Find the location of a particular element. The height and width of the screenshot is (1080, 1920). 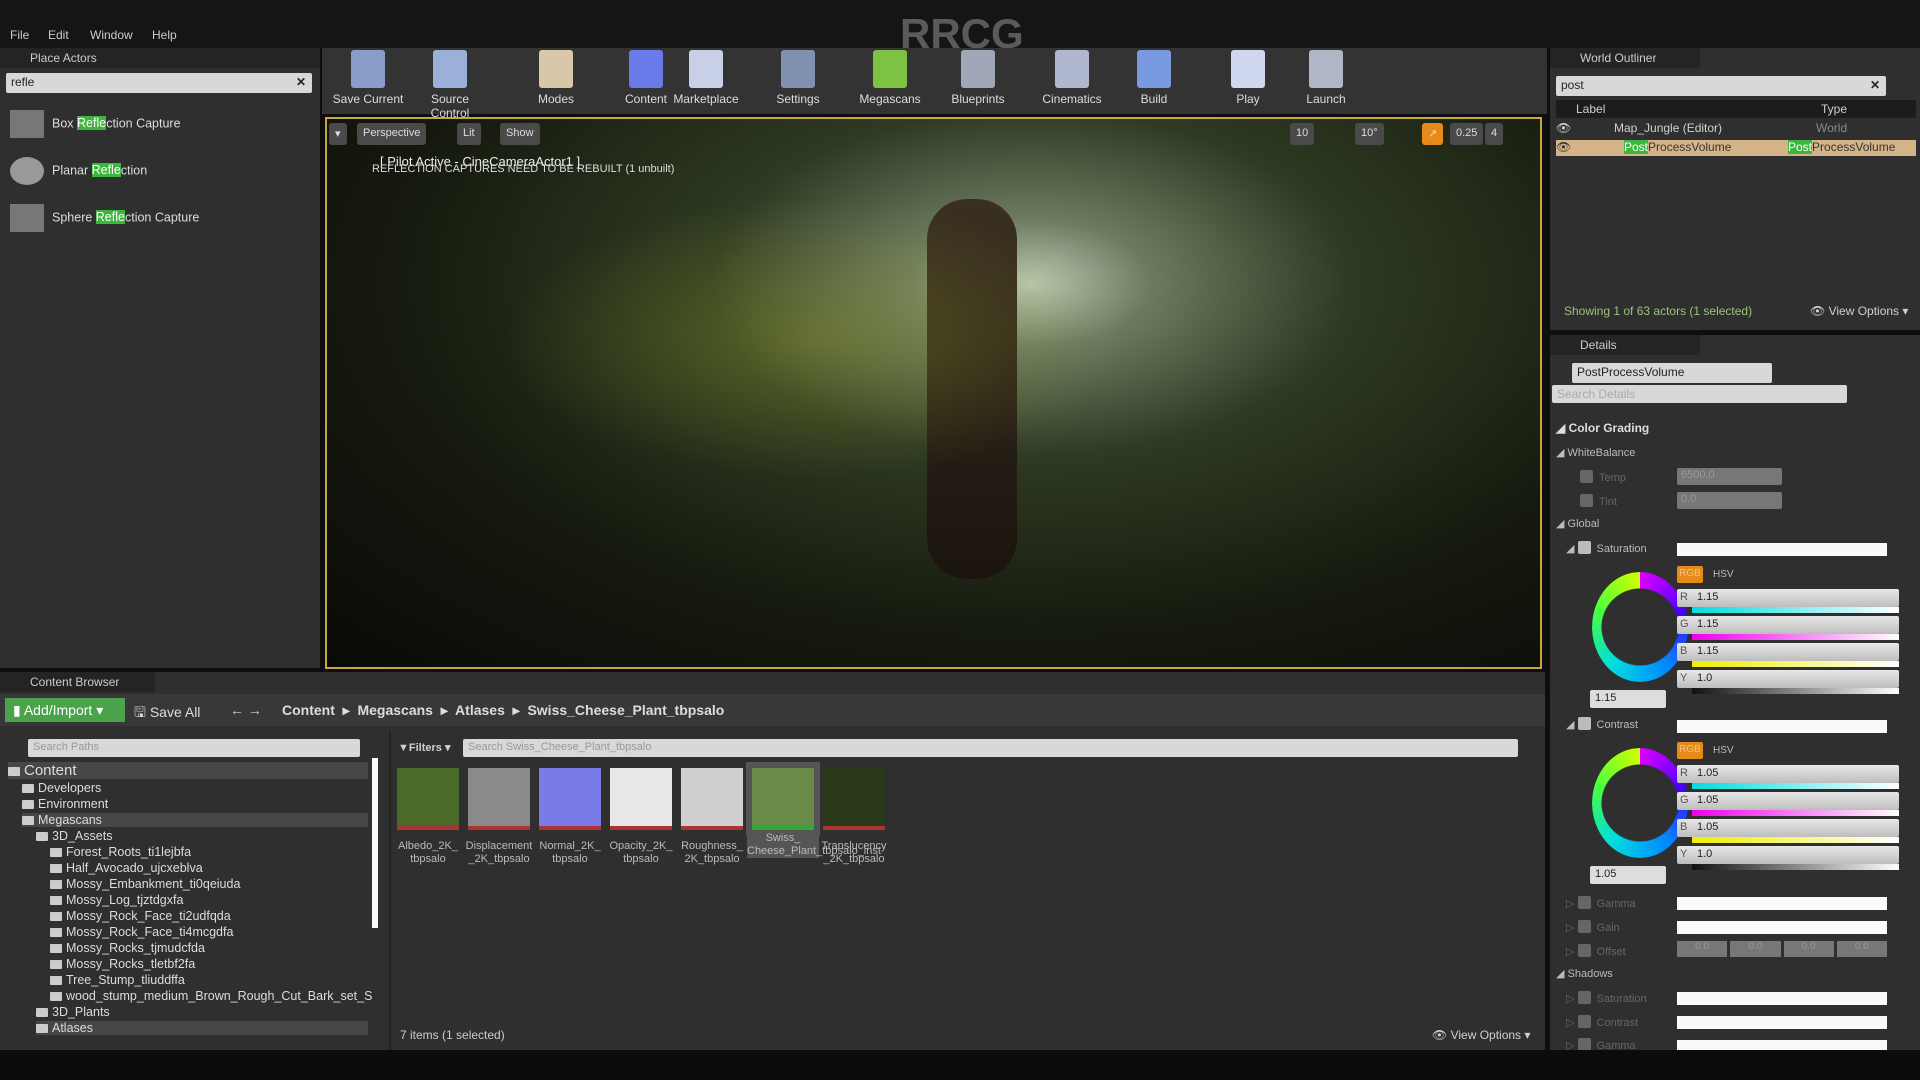

outliner-search: post ✕ is located at coordinates (1721, 86).